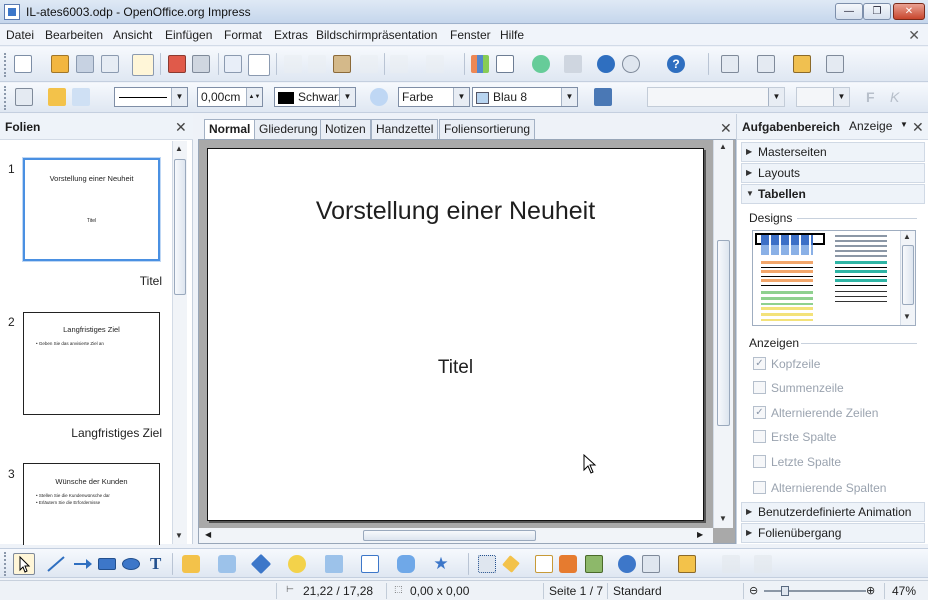 This screenshot has height=600, width=928. Describe the element at coordinates (345, 129) in the screenshot. I see `tab-notizen: Notizen` at that location.